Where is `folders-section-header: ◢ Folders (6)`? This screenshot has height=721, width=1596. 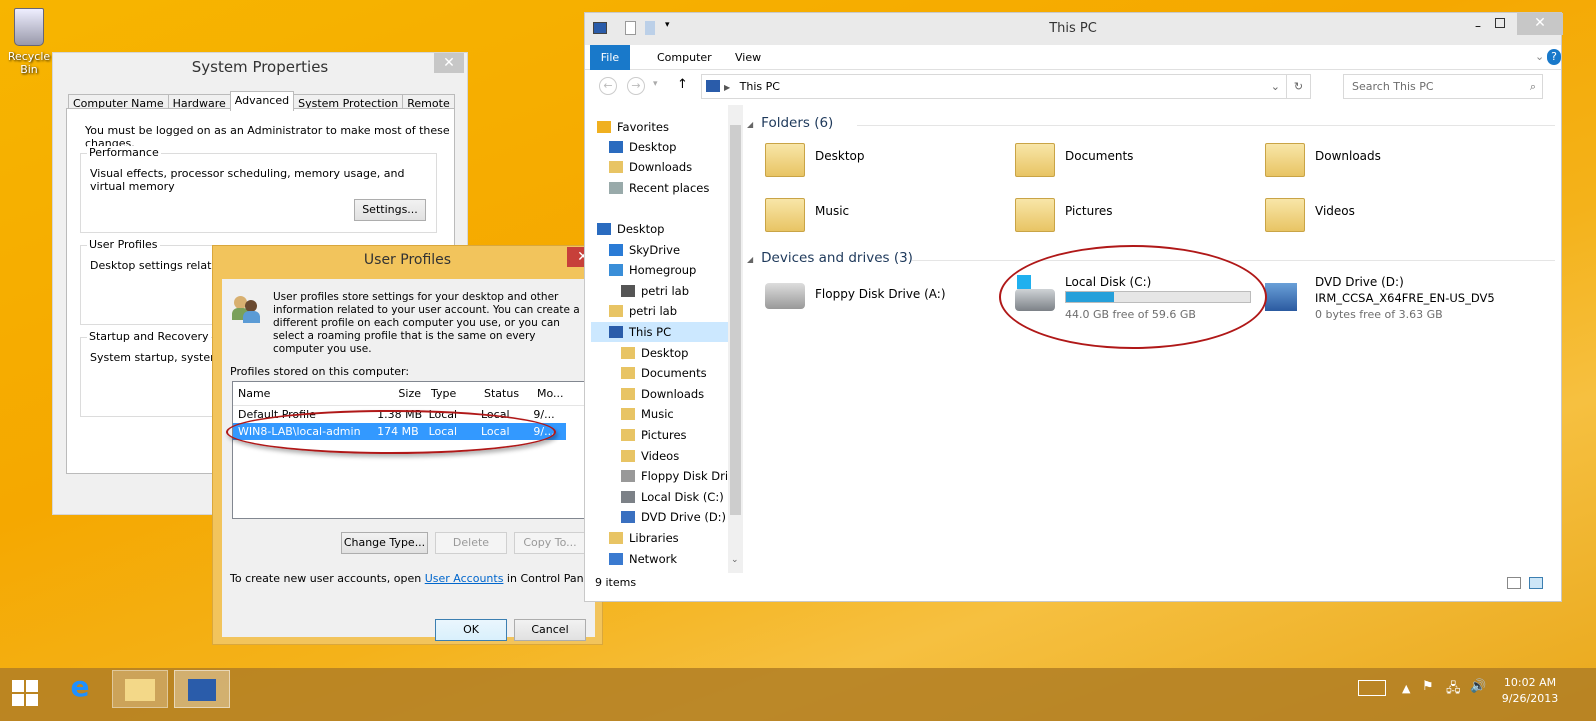 folders-section-header: ◢ Folders (6) is located at coordinates (1151, 123).